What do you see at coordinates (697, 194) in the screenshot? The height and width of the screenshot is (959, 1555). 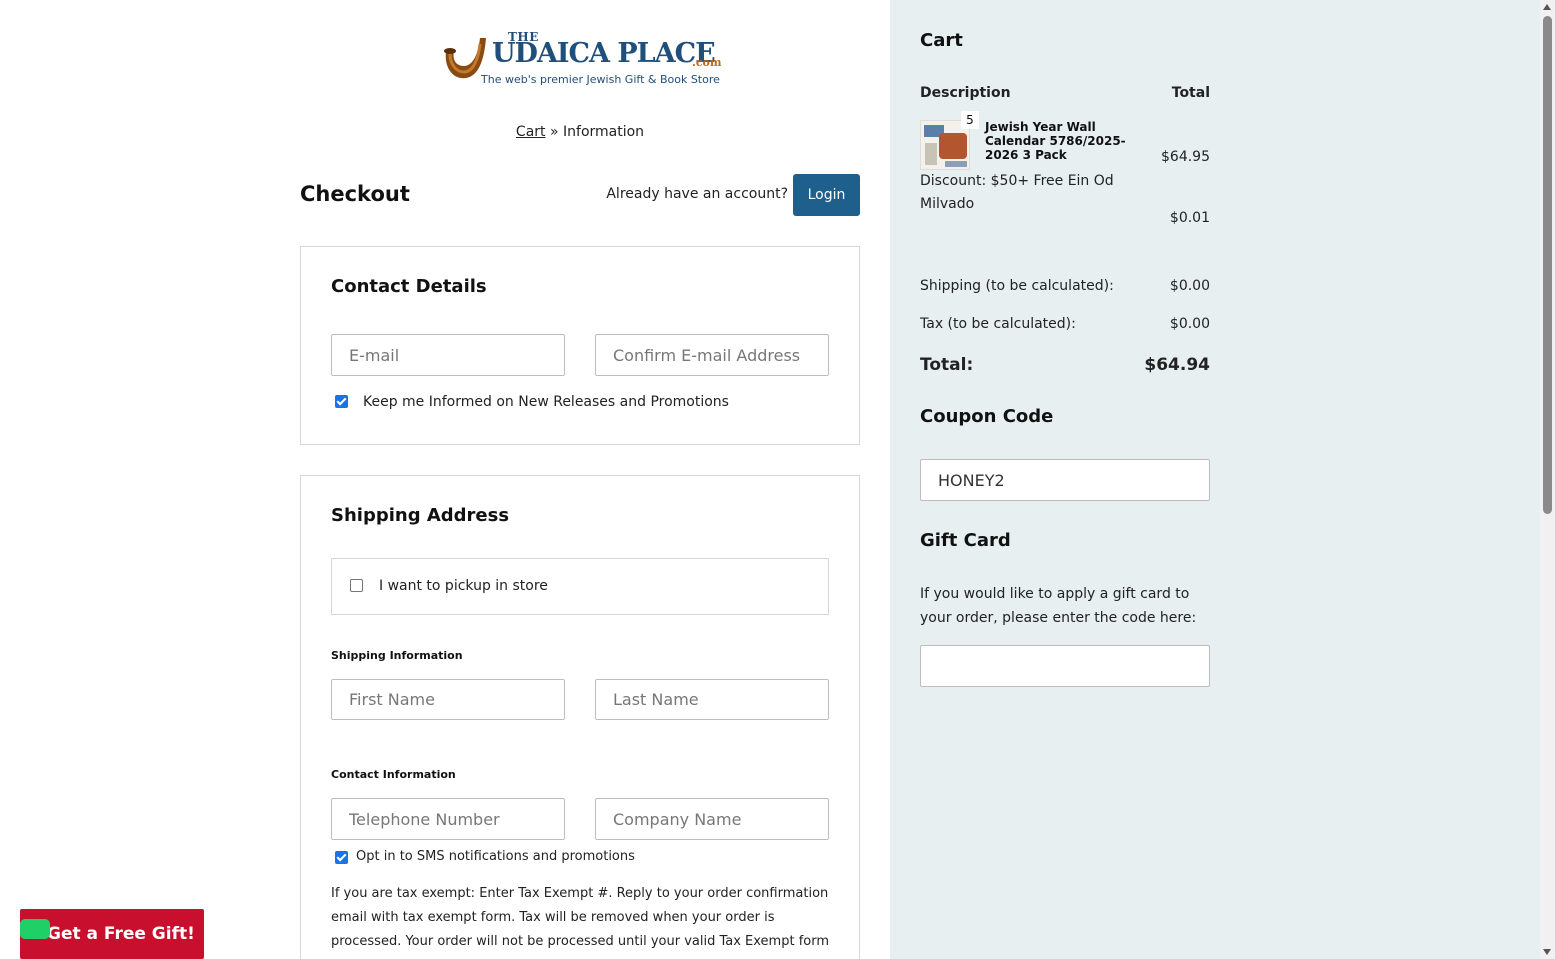 I see `account-prompt: Already have an account?` at bounding box center [697, 194].